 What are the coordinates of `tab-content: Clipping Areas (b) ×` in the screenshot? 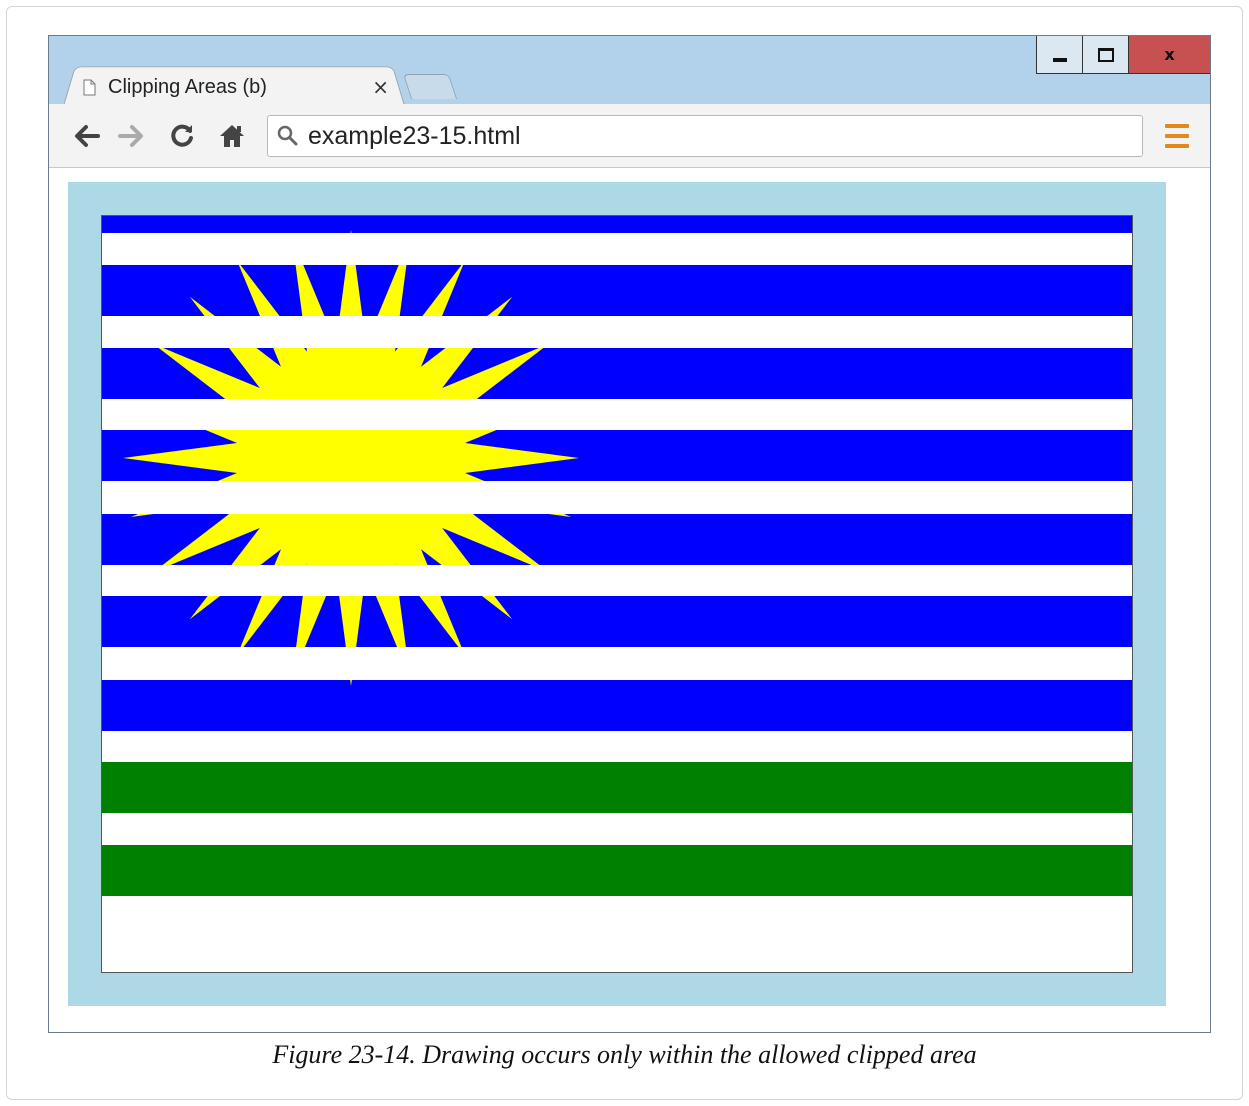 It's located at (238, 87).